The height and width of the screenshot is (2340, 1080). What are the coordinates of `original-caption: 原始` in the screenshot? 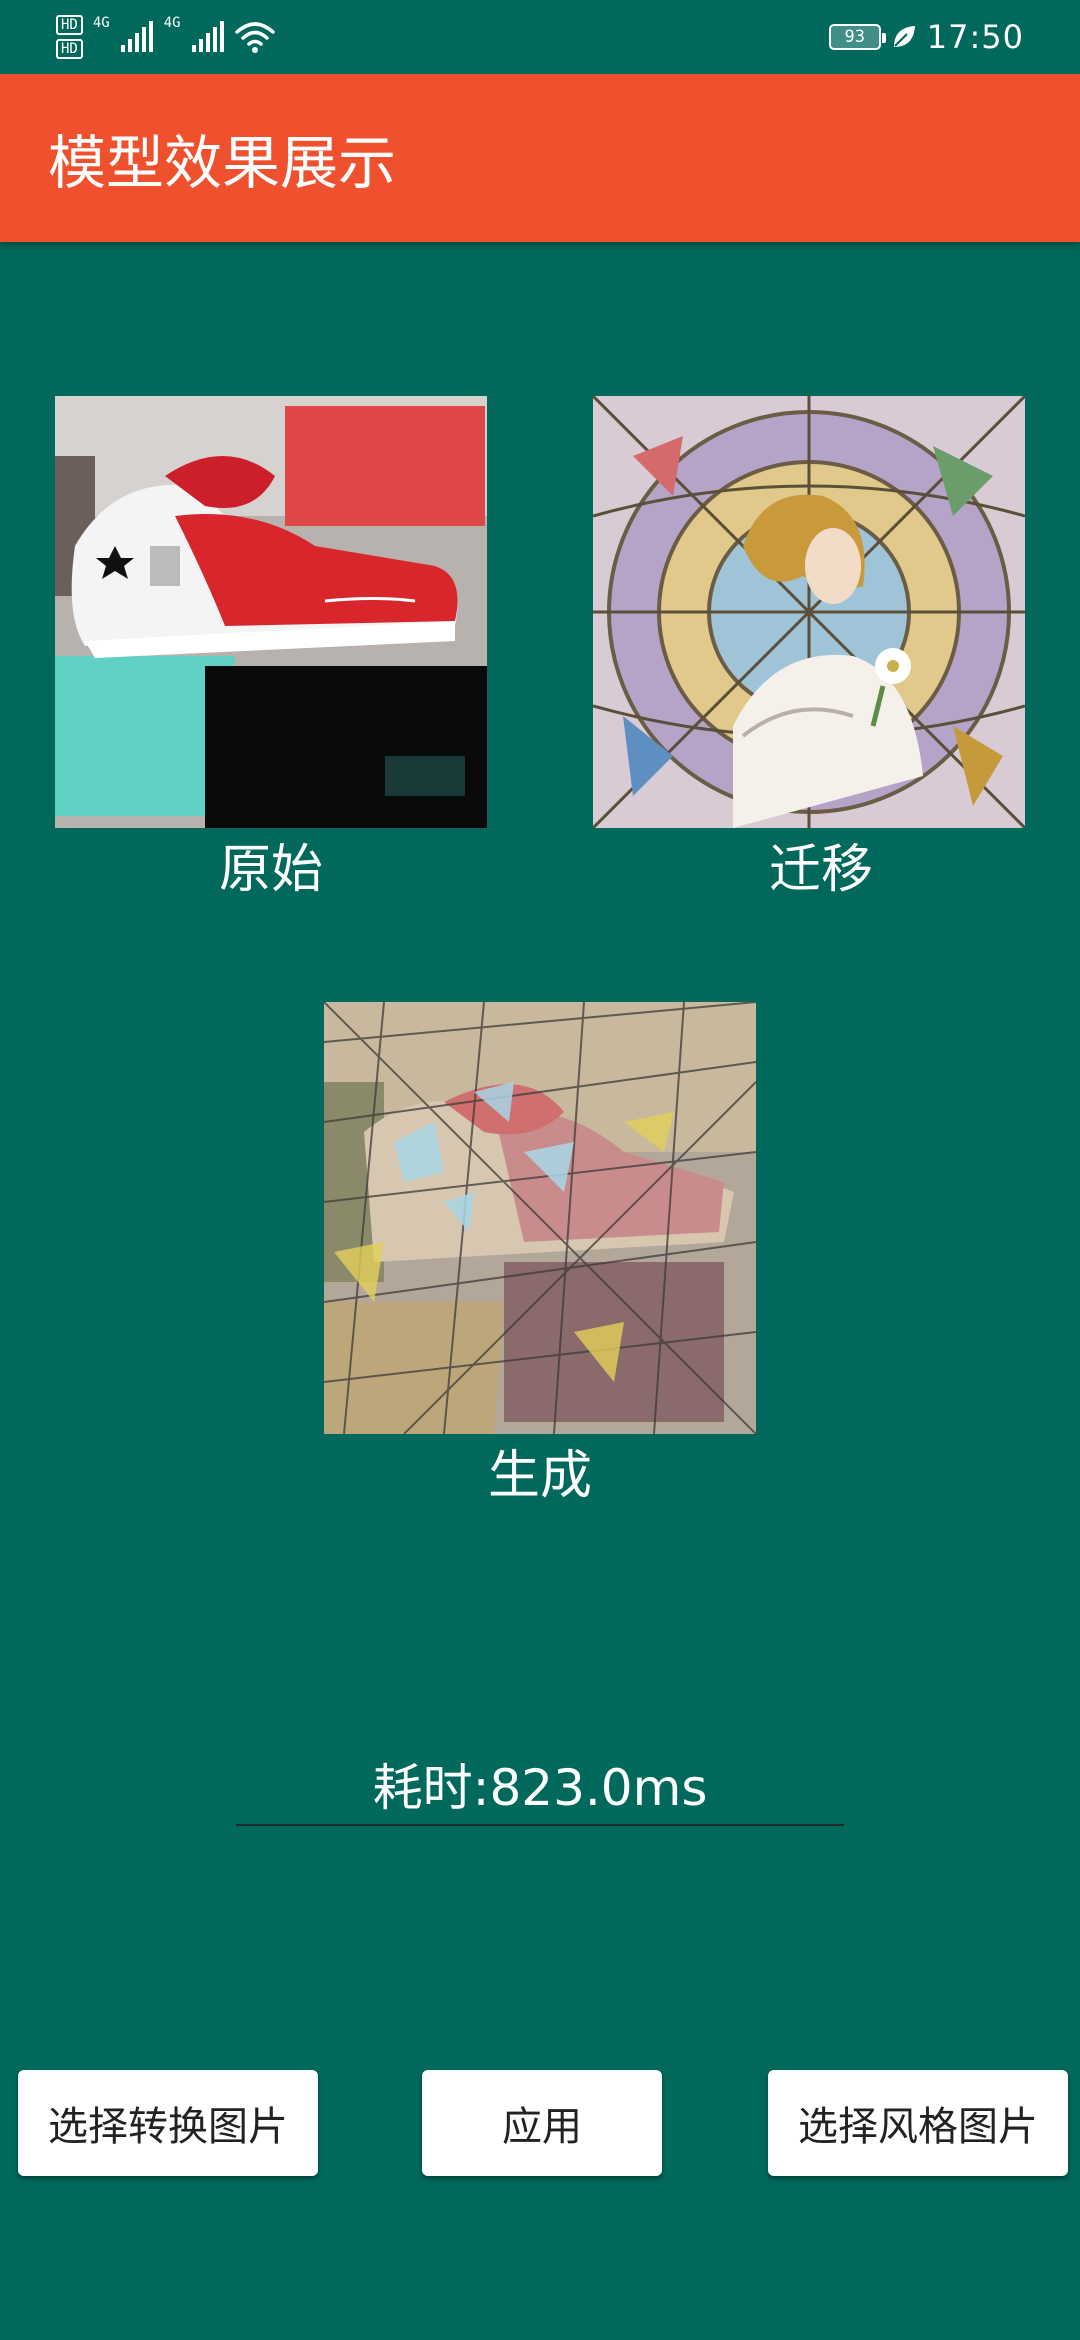 It's located at (270, 870).